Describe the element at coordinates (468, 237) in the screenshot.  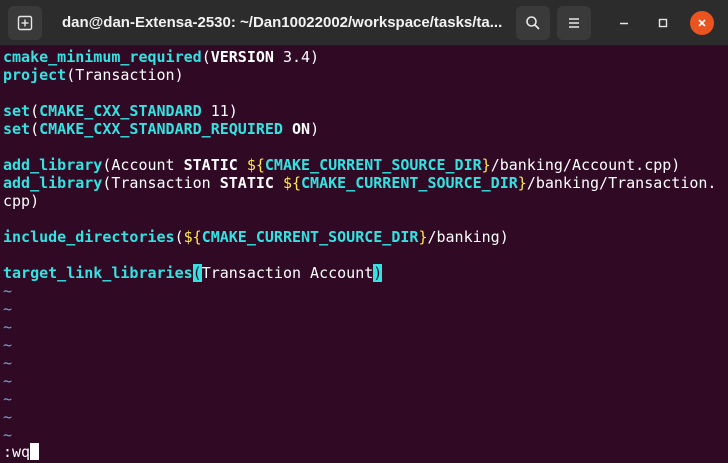
I see `code-text: /banking)` at that location.